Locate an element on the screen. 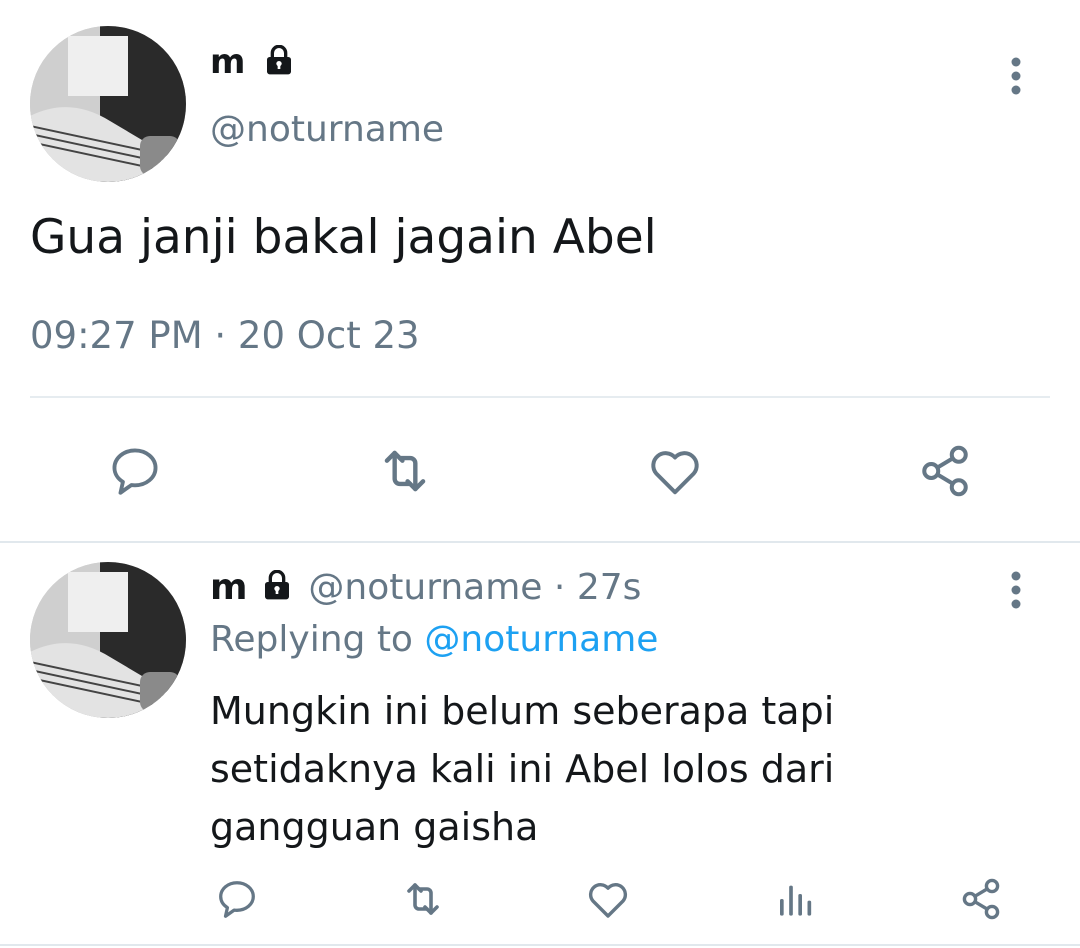 The width and height of the screenshot is (1080, 948). tweet-text: Gua janji bakal jagain Abel is located at coordinates (343, 237).